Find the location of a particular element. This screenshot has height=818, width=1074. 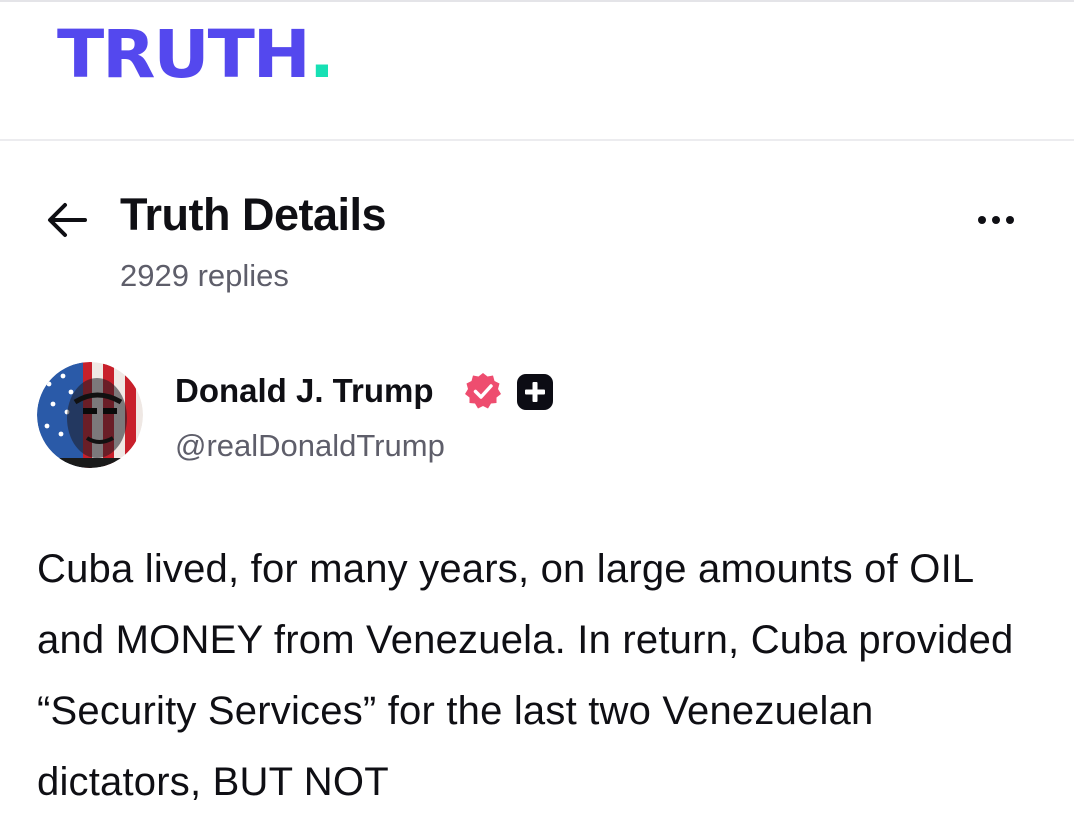

arrow-left-icon is located at coordinates (67, 220).